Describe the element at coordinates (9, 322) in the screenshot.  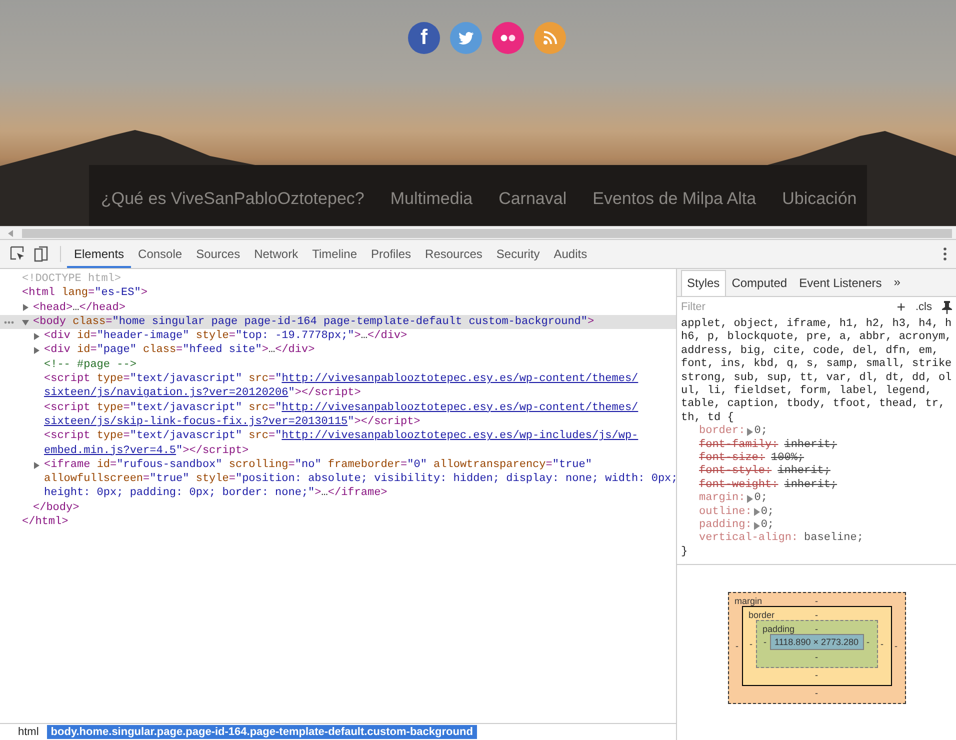
I see `node-actions-icon` at that location.